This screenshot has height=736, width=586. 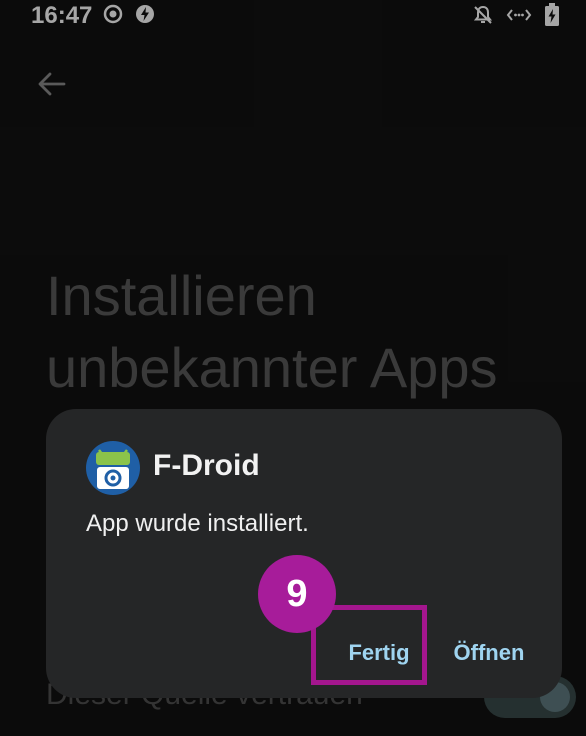 What do you see at coordinates (297, 594) in the screenshot?
I see `step-number-badge: 9` at bounding box center [297, 594].